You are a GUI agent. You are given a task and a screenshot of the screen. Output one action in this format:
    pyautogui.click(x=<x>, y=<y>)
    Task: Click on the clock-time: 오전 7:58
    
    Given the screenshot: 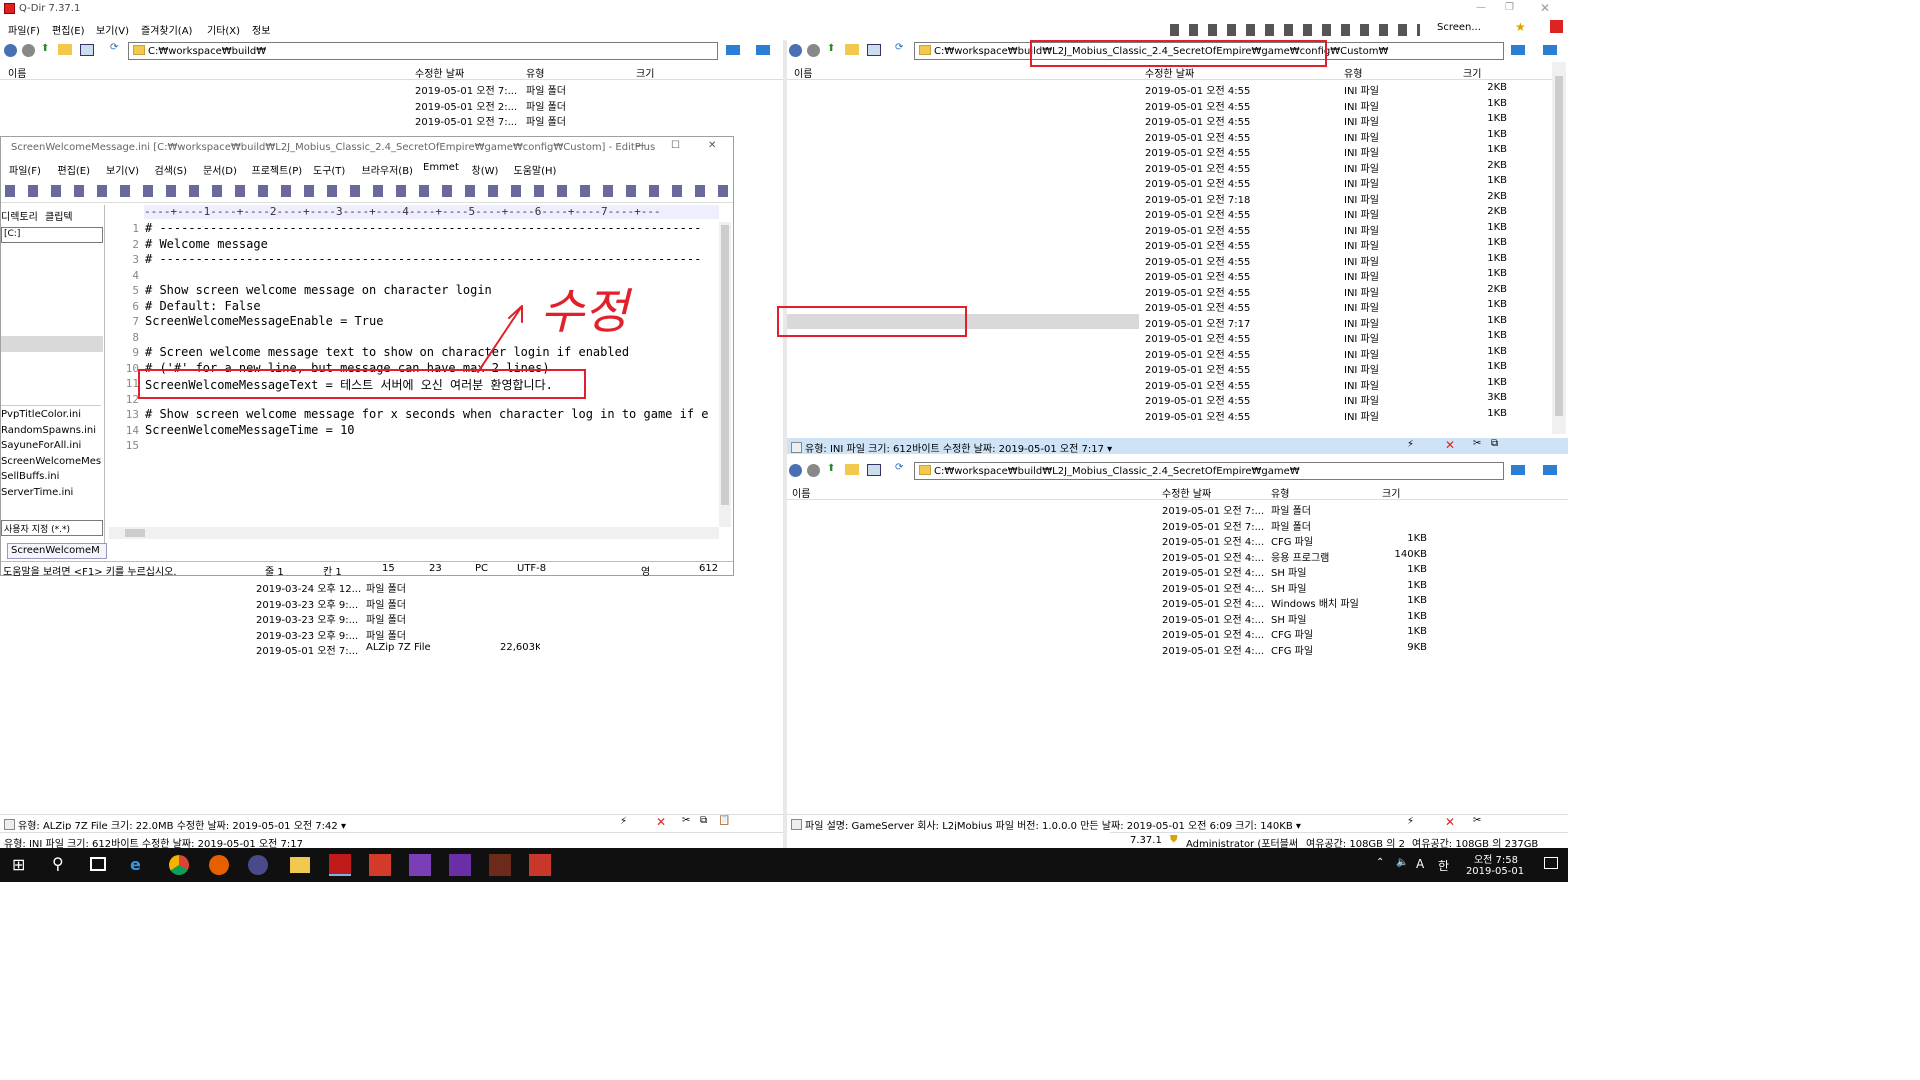 What is the action you would take?
    pyautogui.click(x=1496, y=858)
    